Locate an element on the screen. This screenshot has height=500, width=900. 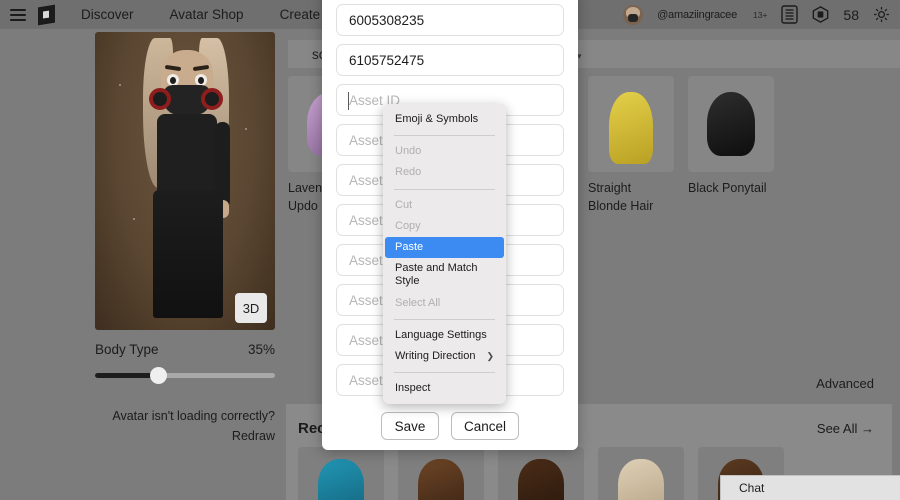
context-menu-item-undo: Undo is located at coordinates (444, 151).